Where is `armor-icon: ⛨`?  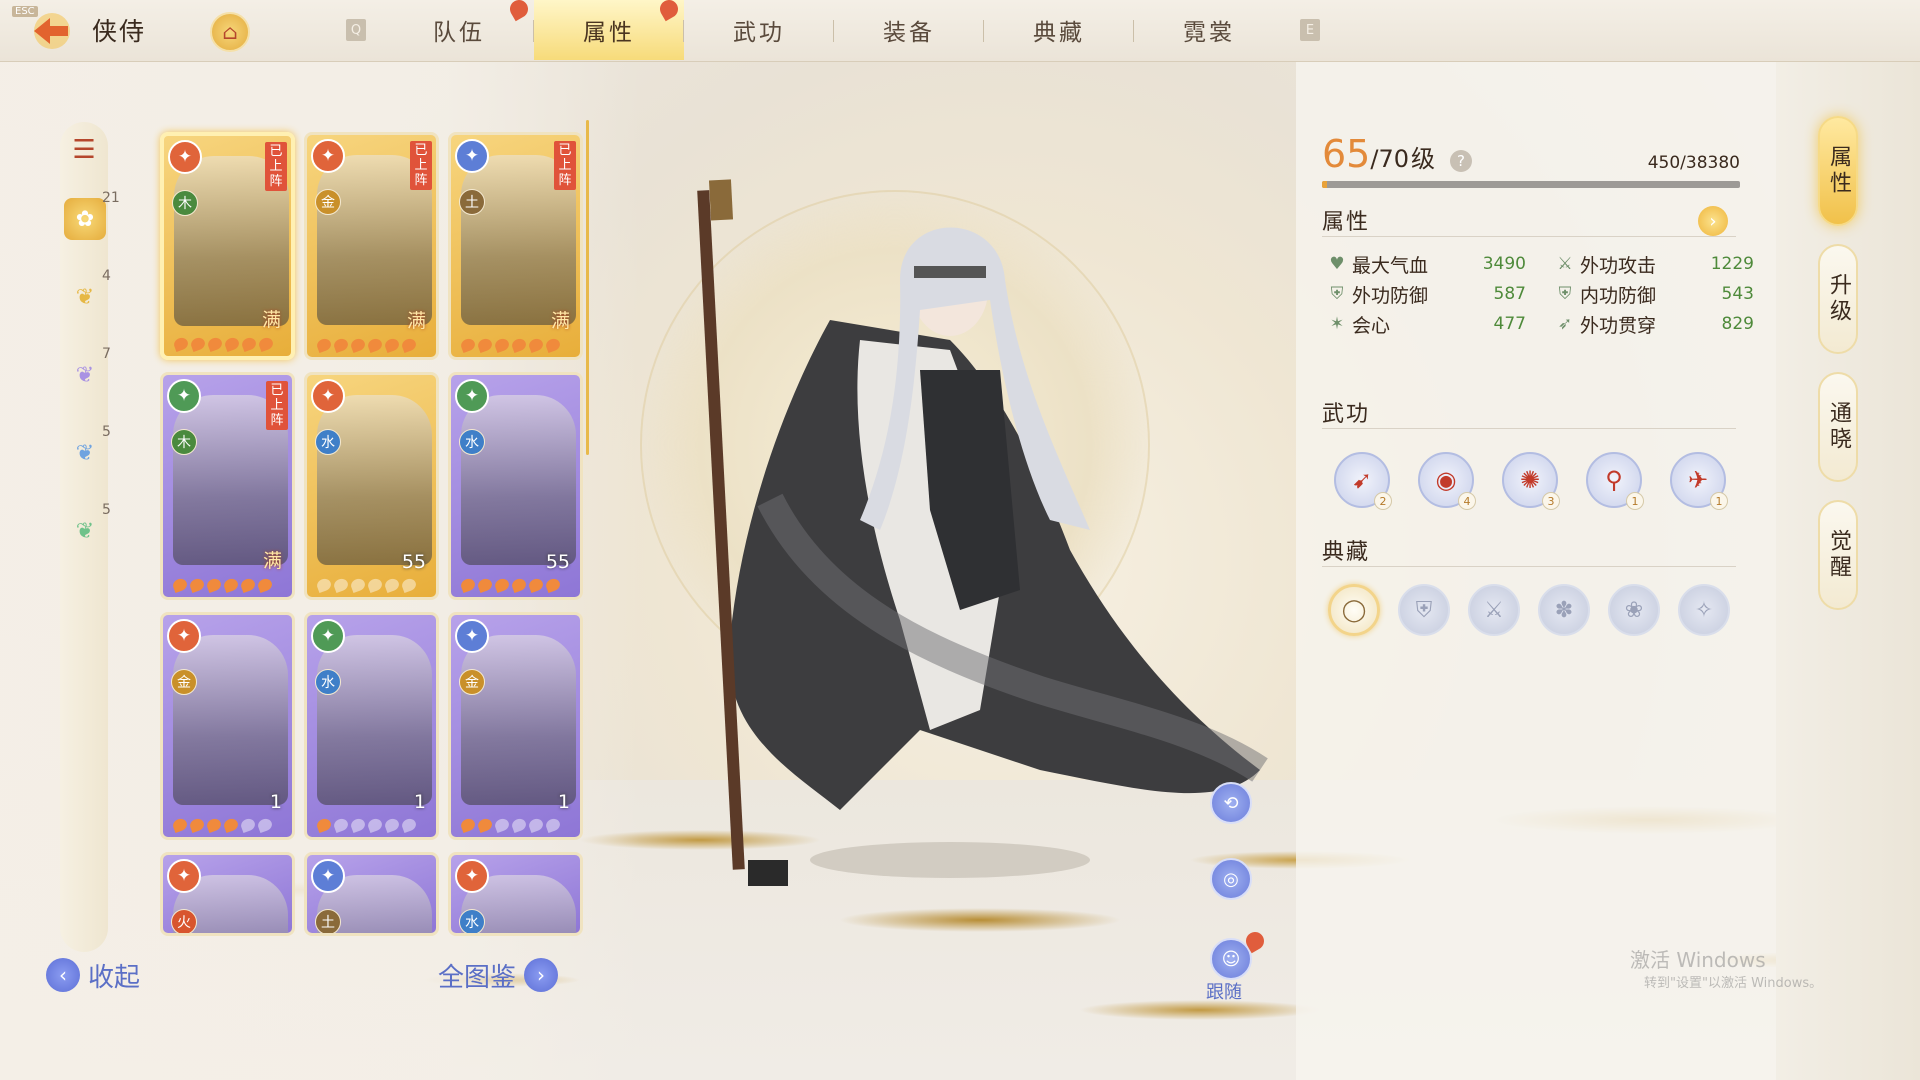 armor-icon: ⛨ is located at coordinates (1337, 294).